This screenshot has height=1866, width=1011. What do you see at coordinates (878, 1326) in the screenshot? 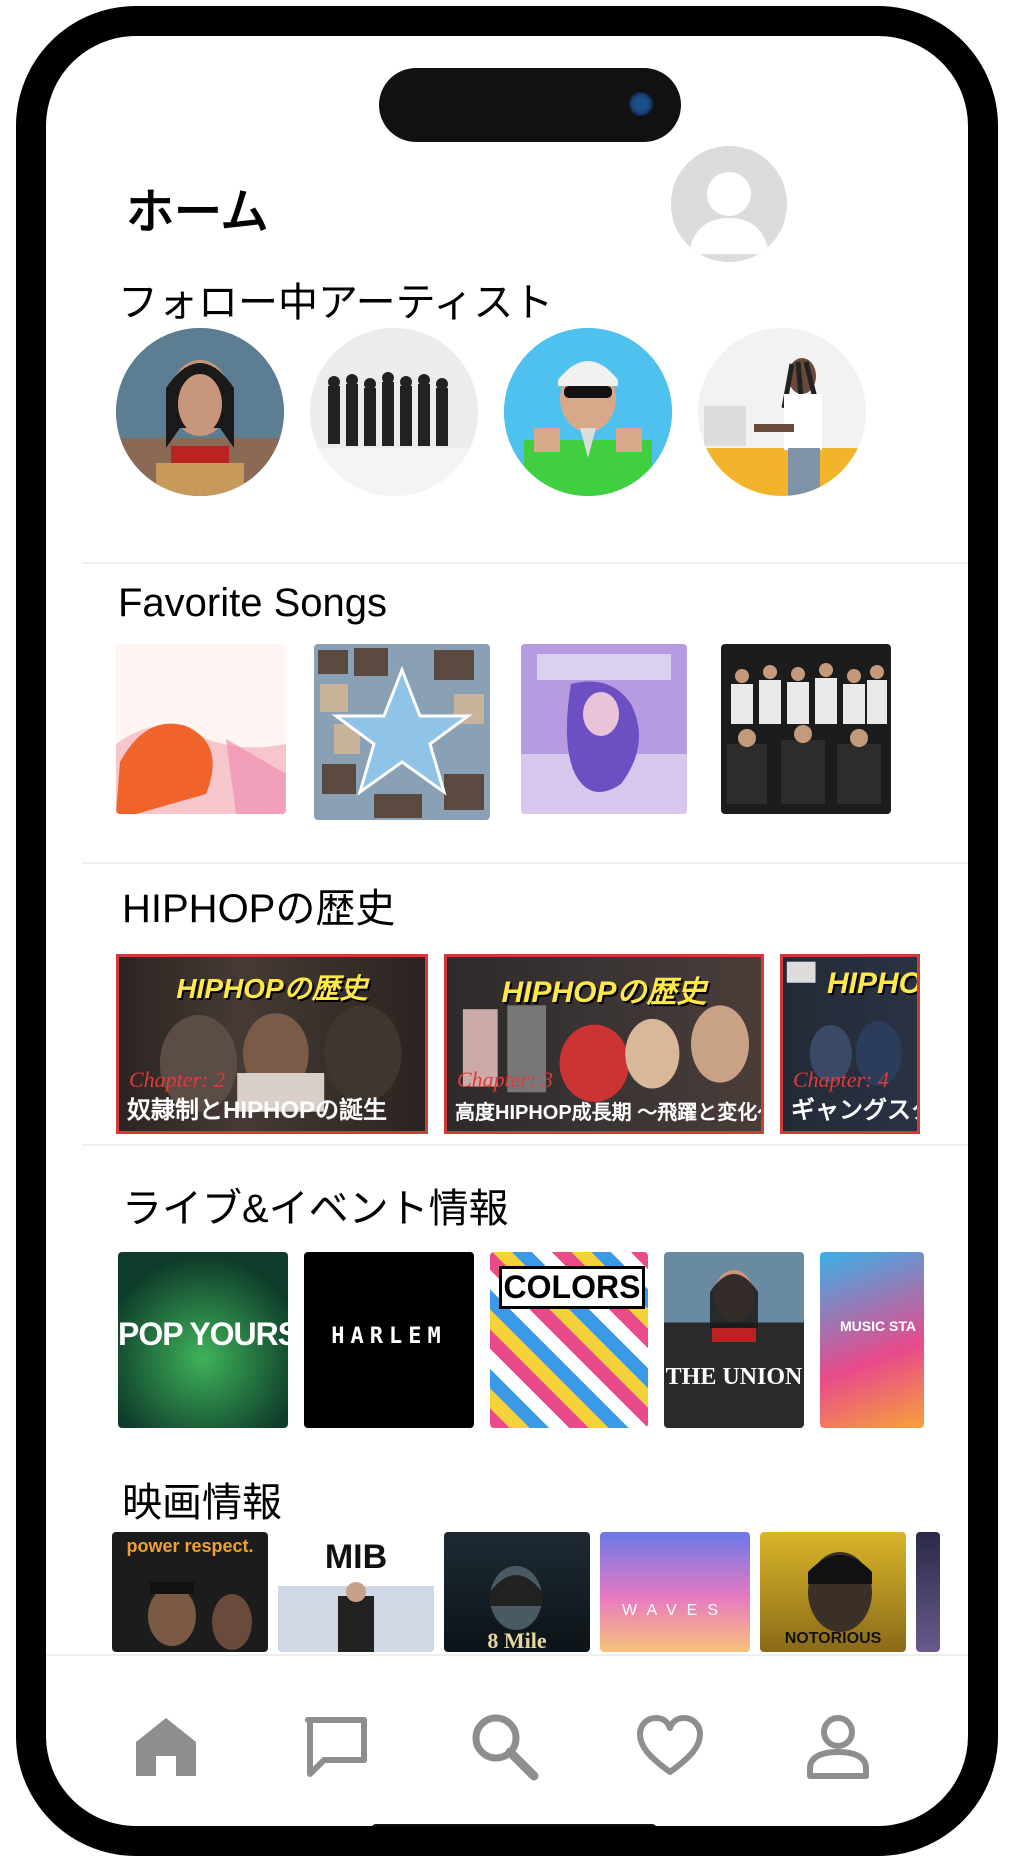
I see `event-title: MUSIC STA` at bounding box center [878, 1326].